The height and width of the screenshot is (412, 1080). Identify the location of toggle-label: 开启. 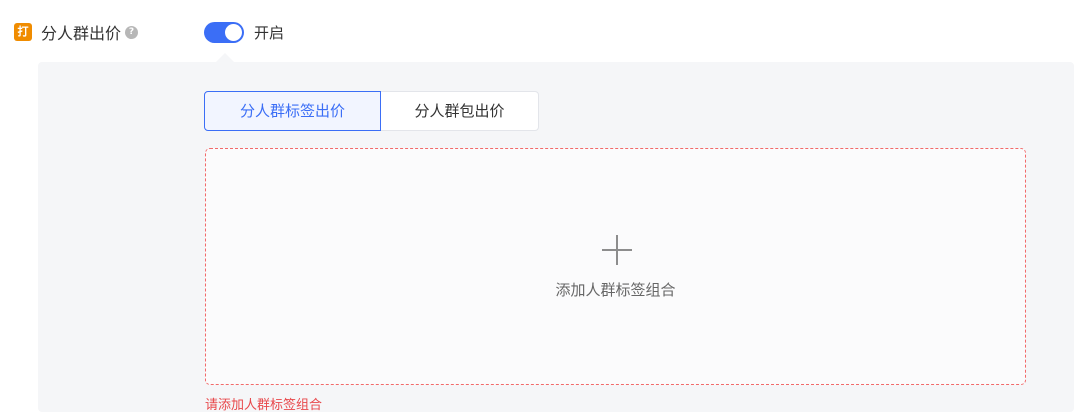
(269, 32).